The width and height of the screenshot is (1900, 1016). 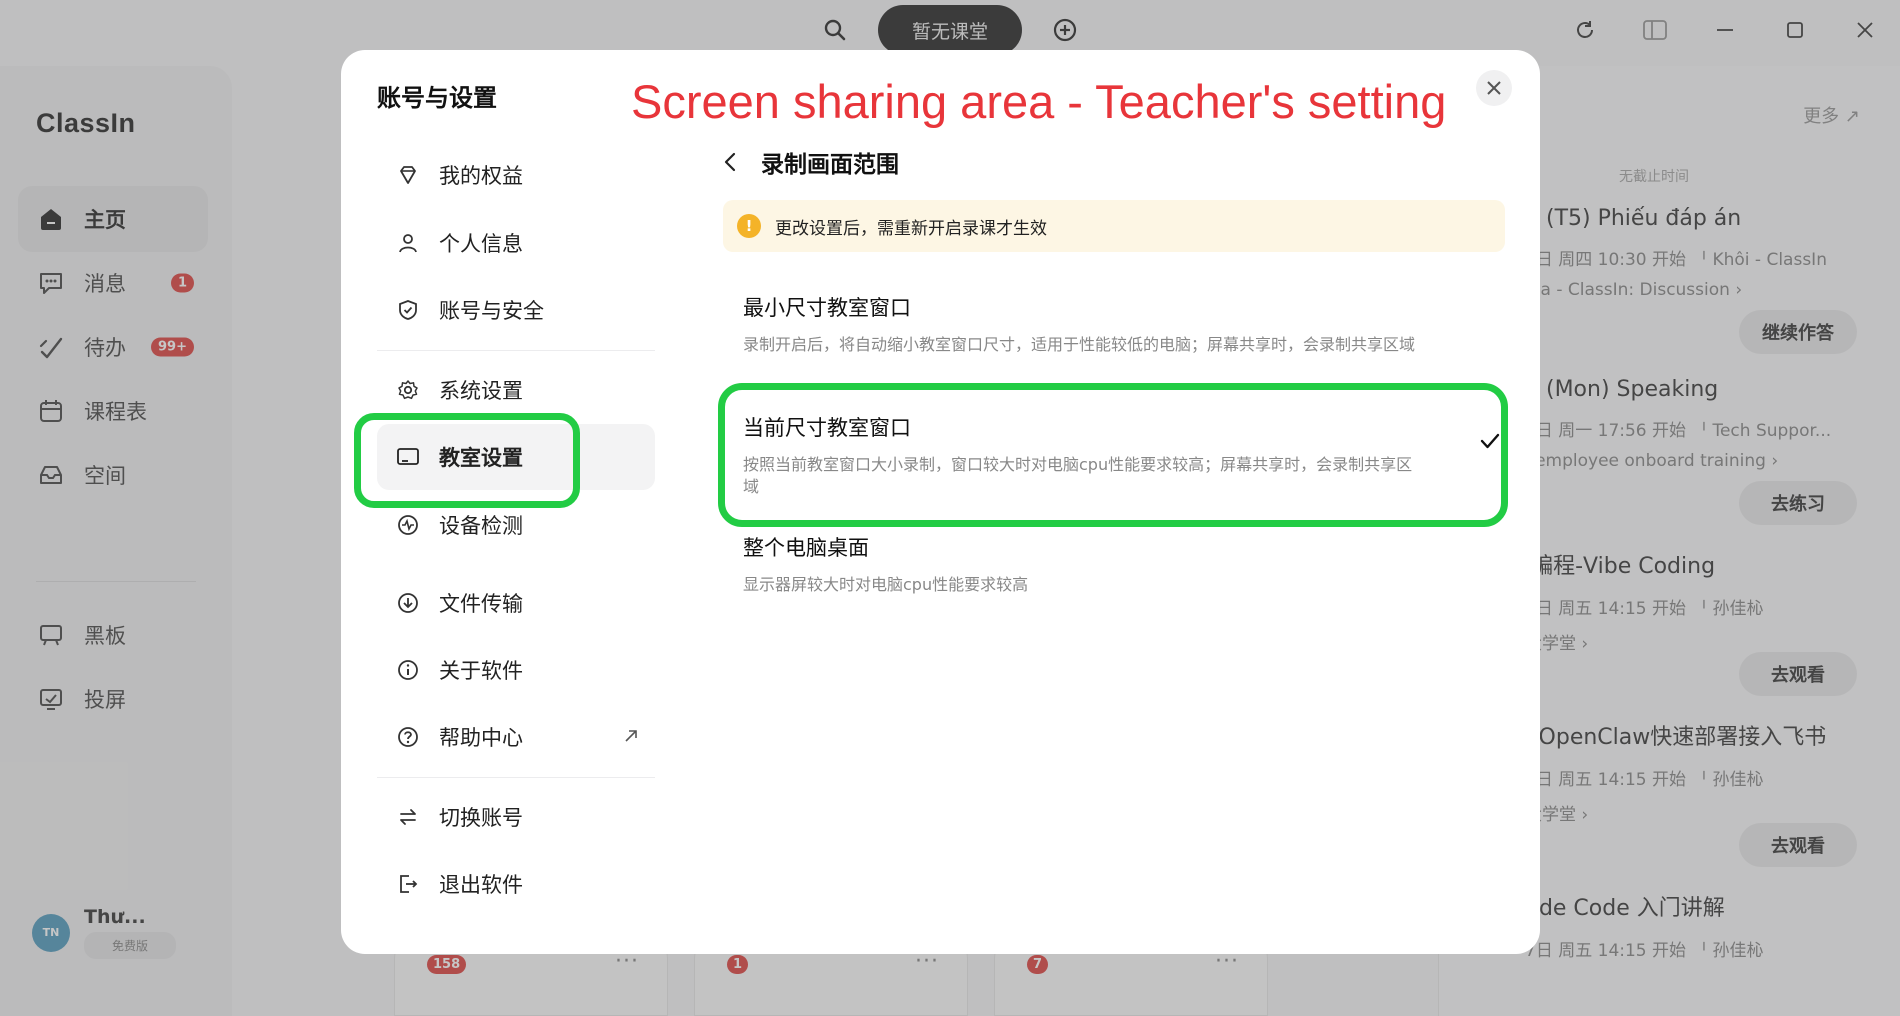 What do you see at coordinates (491, 311) in the screenshot?
I see `menu-item-label: 账号与安全` at bounding box center [491, 311].